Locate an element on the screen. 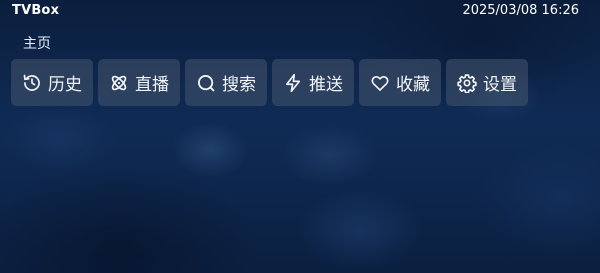 The width and height of the screenshot is (600, 273). menu-item-label: 搜索 is located at coordinates (239, 85).